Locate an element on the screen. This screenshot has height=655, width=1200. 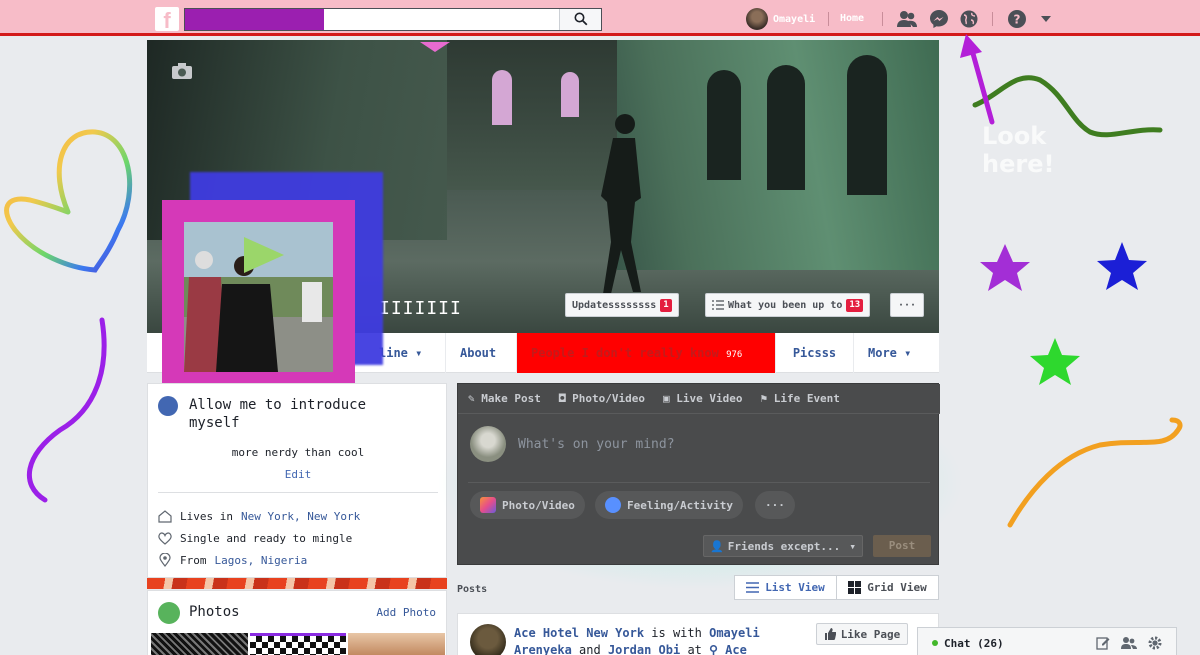
tab-make-post: ✎ Make Post is located at coordinates (504, 398).